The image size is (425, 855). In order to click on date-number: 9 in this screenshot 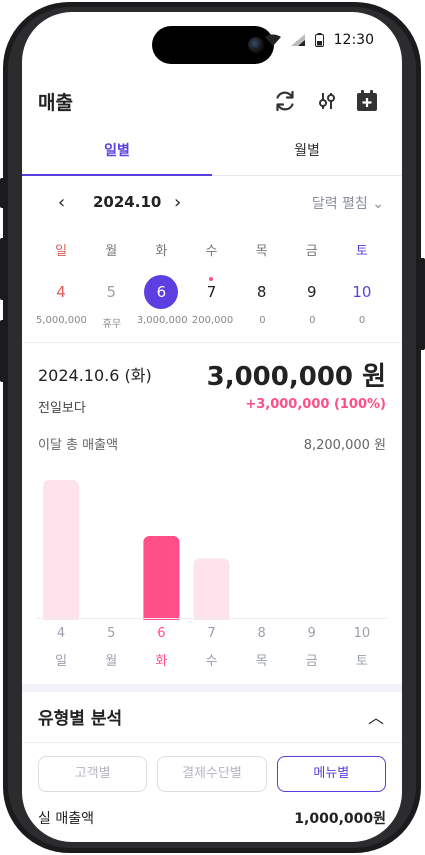, I will do `click(312, 292)`.